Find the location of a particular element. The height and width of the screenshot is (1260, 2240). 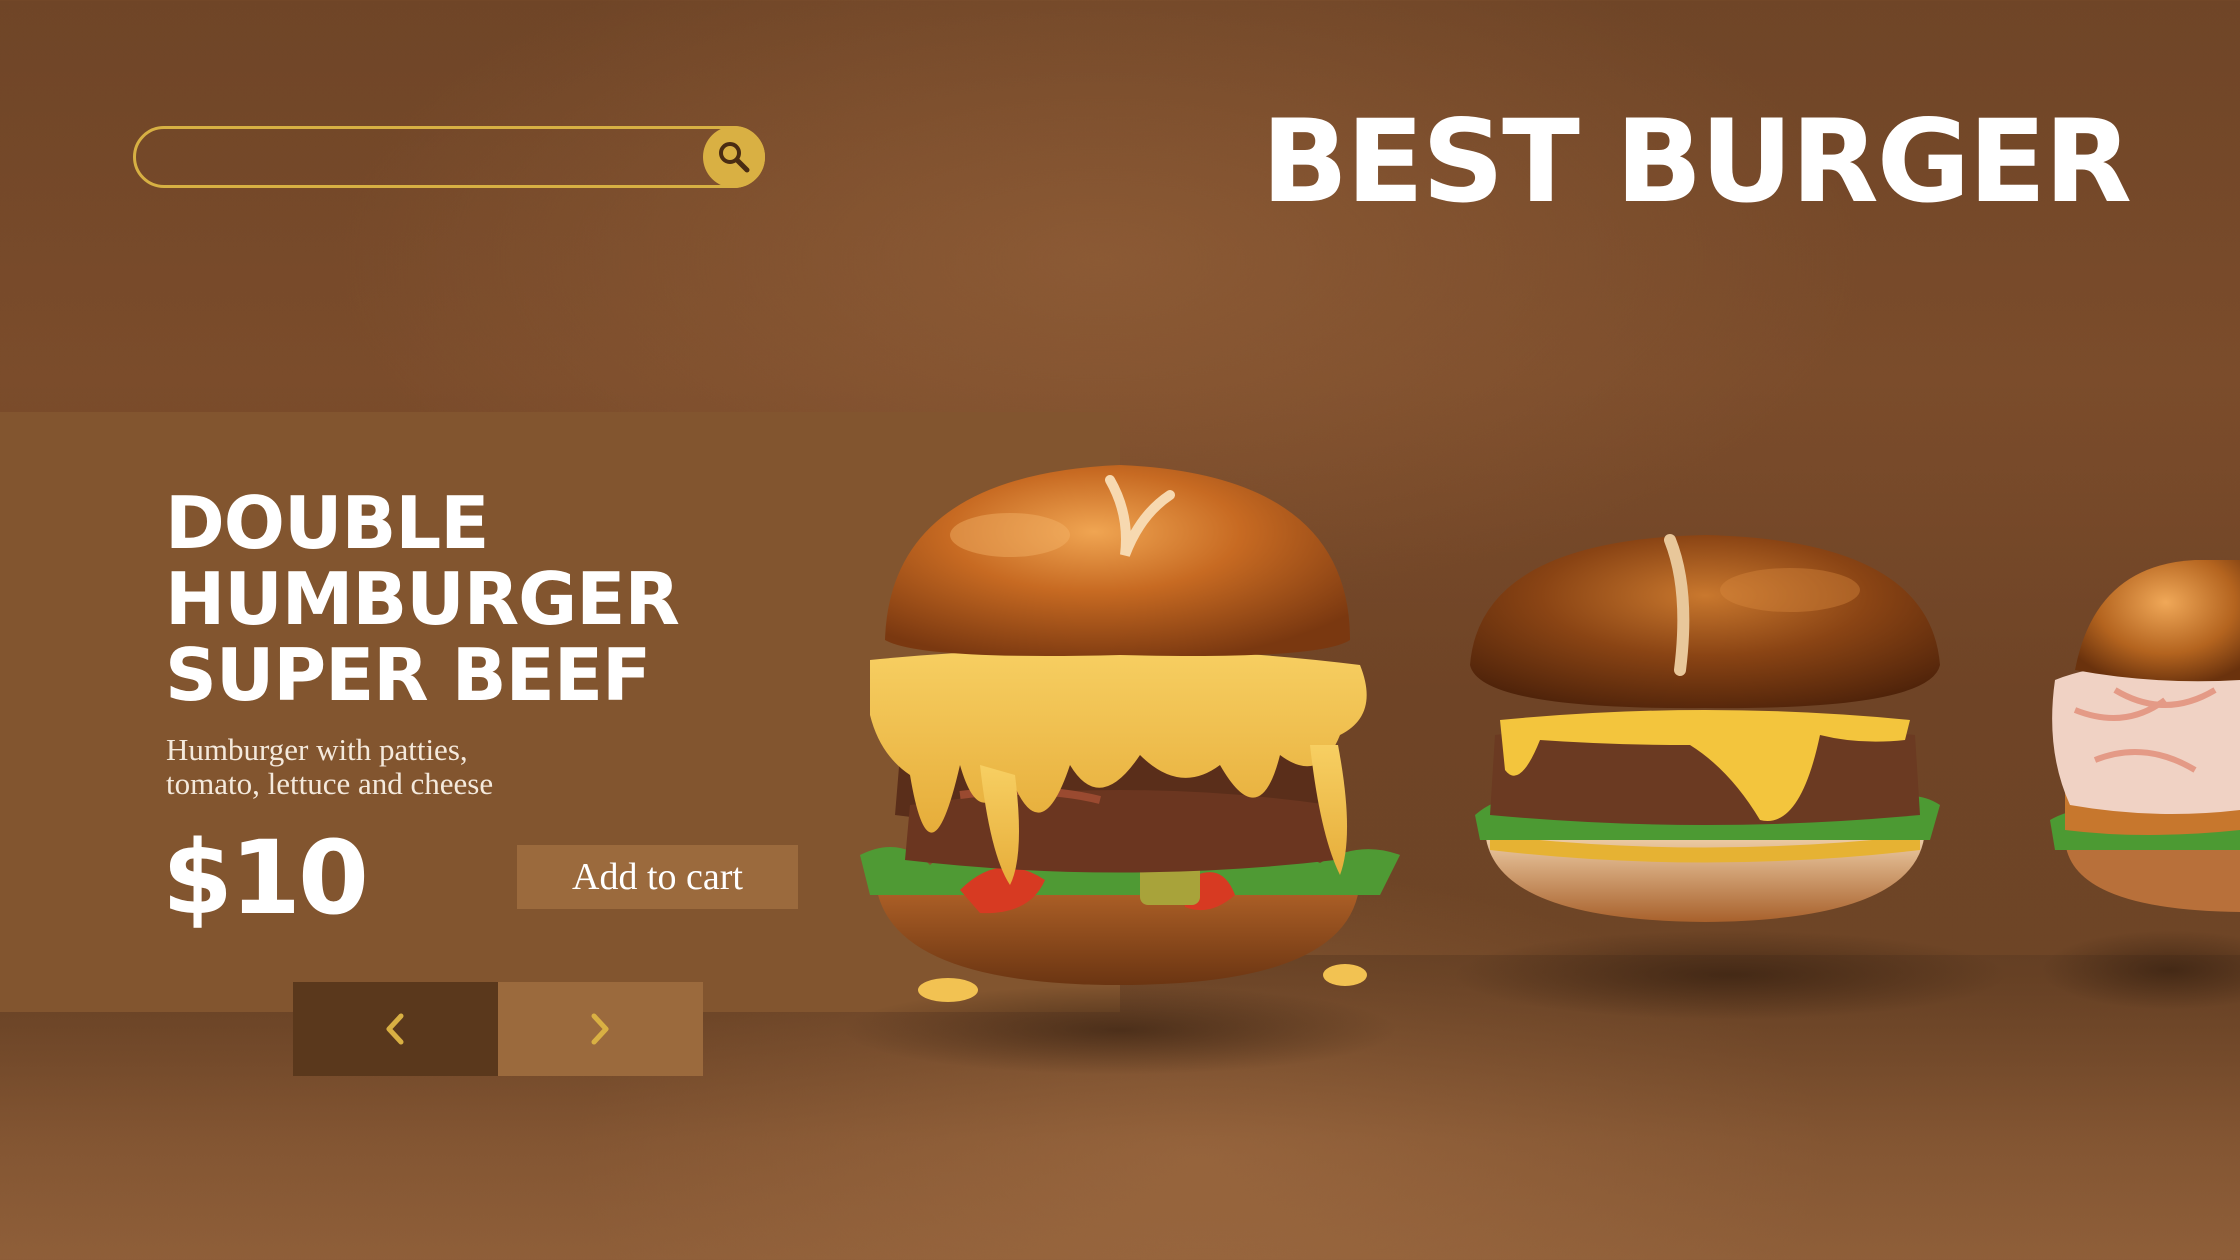

product-title-line: SUPER BEEF is located at coordinates (408, 675).